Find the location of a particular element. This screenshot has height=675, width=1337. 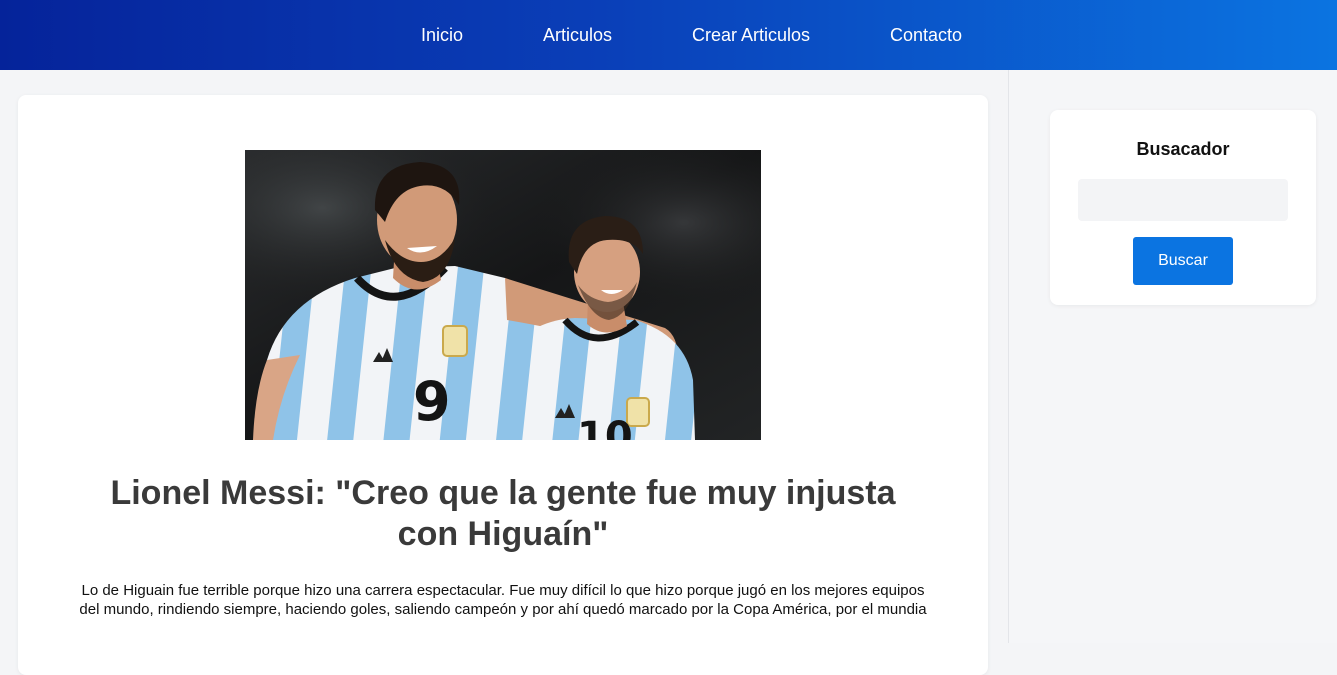

svg-text: 9 is located at coordinates (432, 401).